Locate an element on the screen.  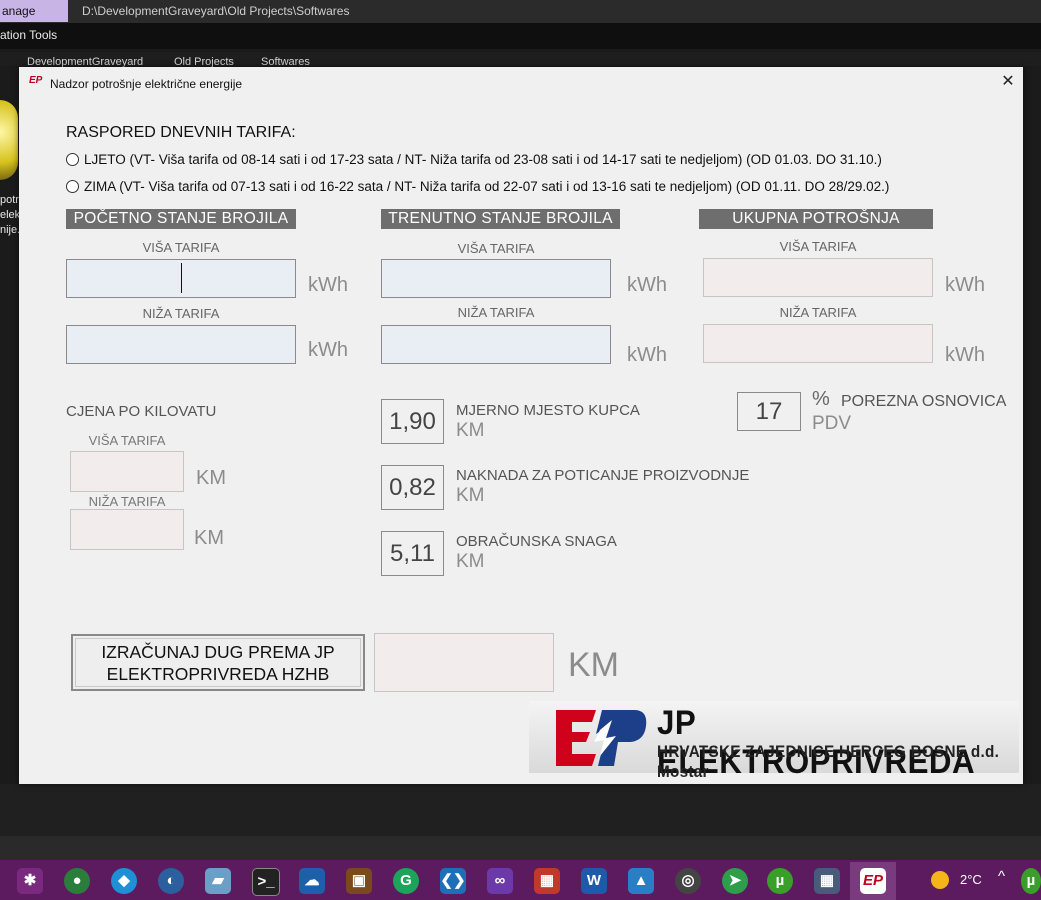
price-low-input is located at coordinates (127, 529).